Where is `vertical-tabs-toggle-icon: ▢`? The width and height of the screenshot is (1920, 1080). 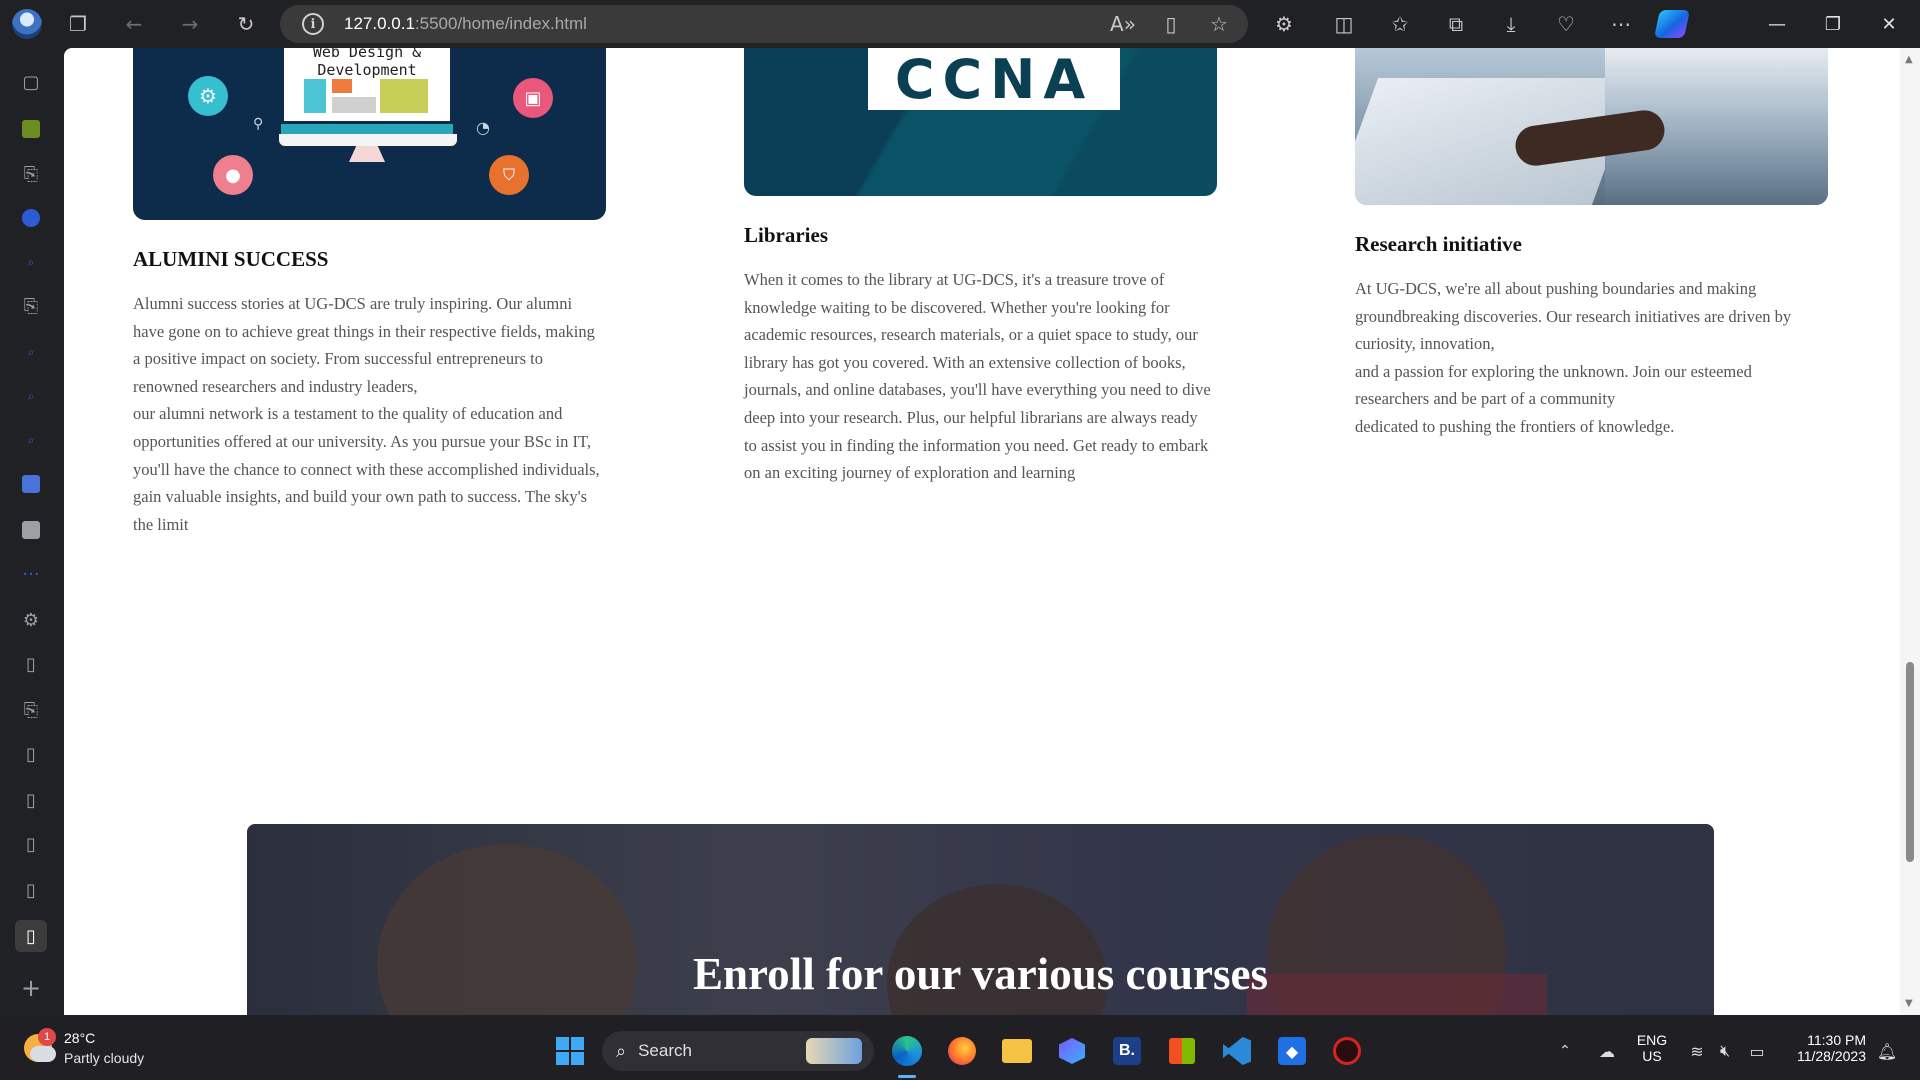
vertical-tabs-toggle-icon: ▢ is located at coordinates (31, 82).